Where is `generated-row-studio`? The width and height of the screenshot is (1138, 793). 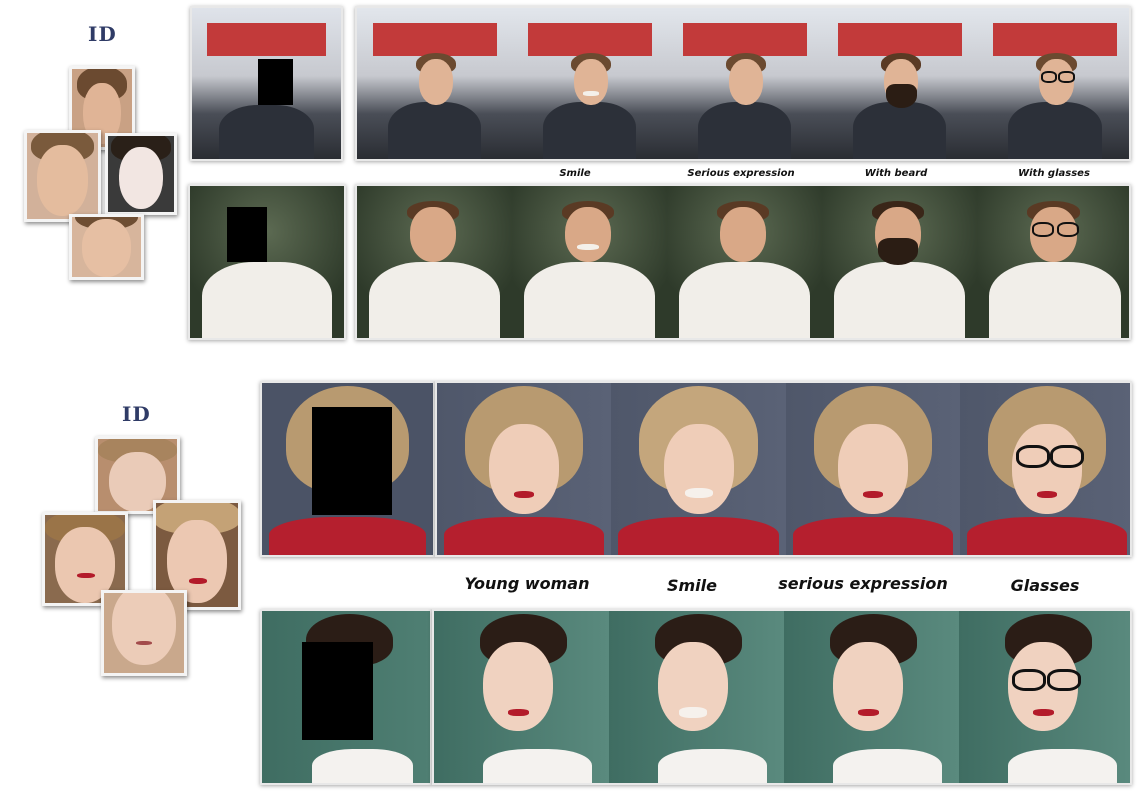 generated-row-studio is located at coordinates (743, 262).